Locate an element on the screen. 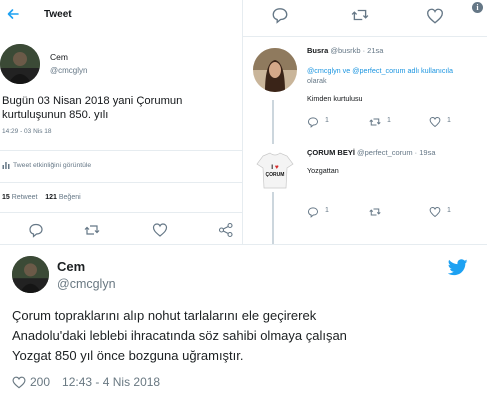 The width and height of the screenshot is (487, 400). likes-count: 121 is located at coordinates (51, 197).